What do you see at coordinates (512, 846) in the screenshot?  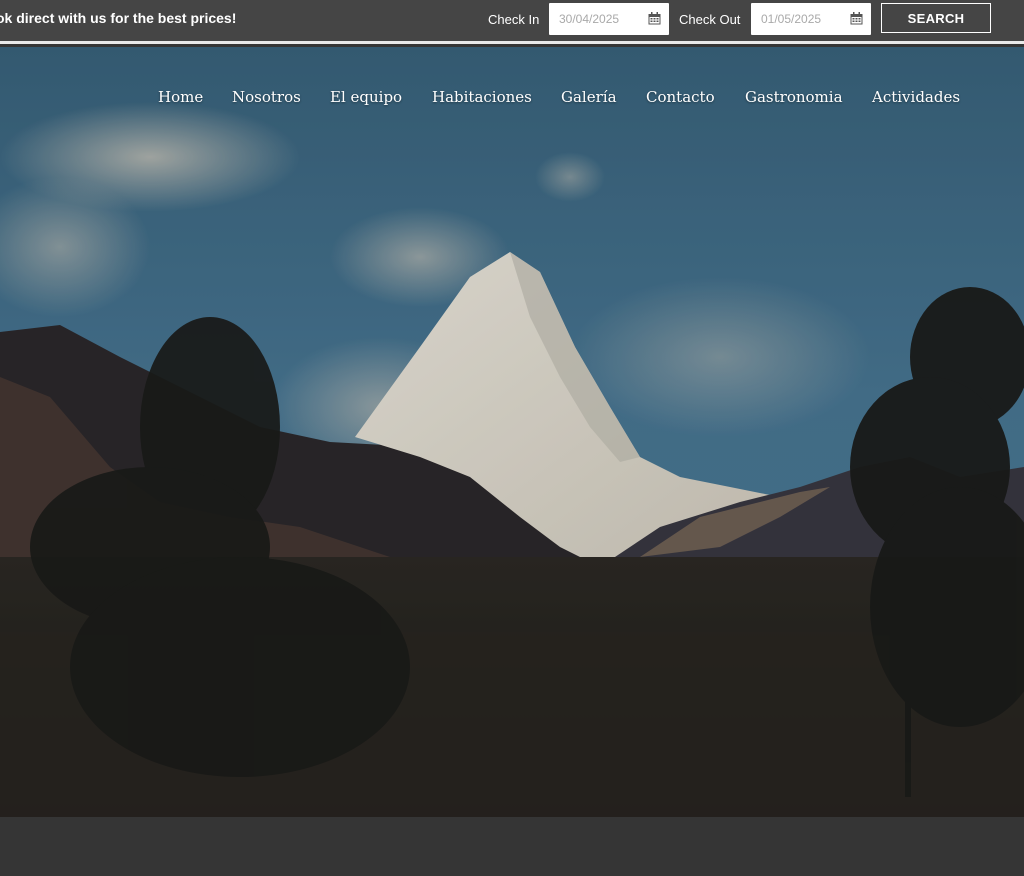 I see `page-footer-band` at bounding box center [512, 846].